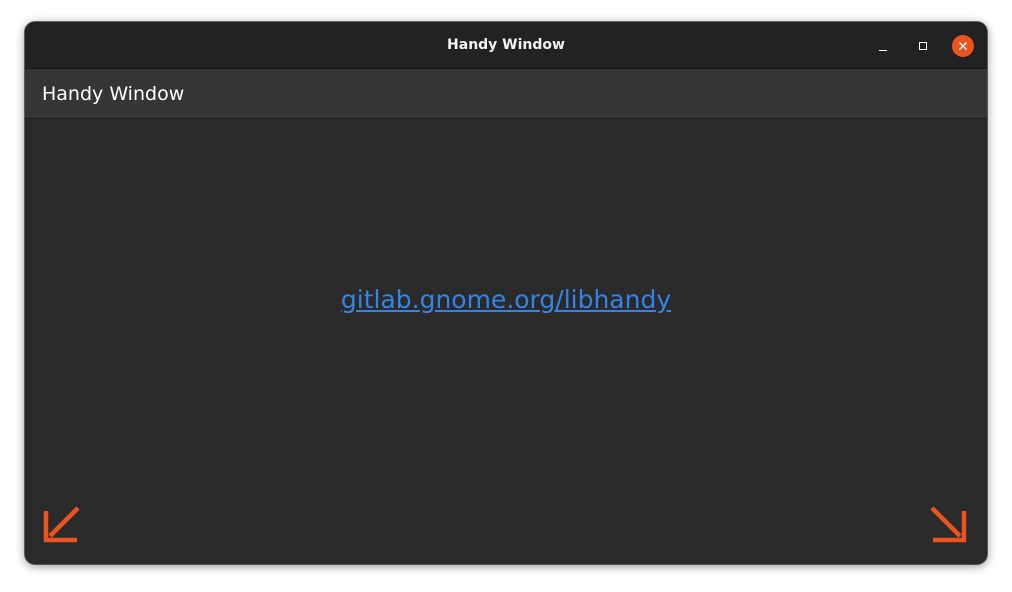 The height and width of the screenshot is (592, 1012). I want to click on maximize-button, so click(923, 46).